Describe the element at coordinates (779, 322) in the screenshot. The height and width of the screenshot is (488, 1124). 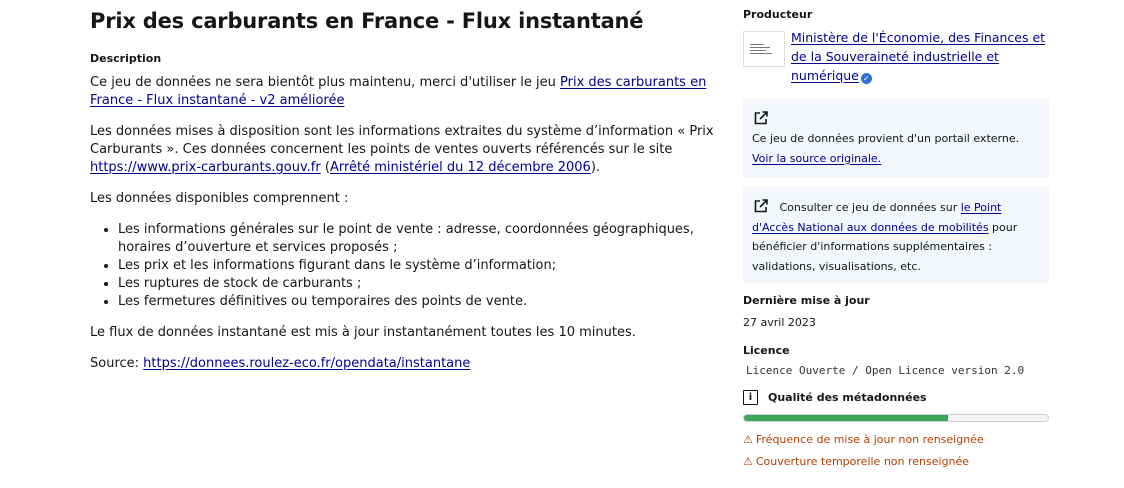
I see `last-update-value: 27 avril 2023` at that location.